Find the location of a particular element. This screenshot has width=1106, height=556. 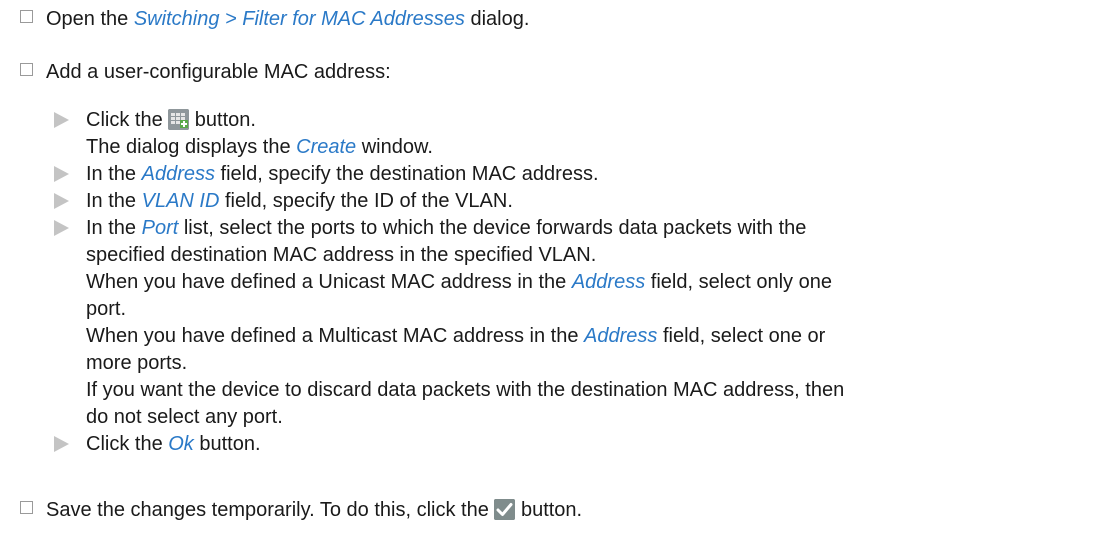

step-text: Add a user-configurable MAC address: is located at coordinates (218, 72).